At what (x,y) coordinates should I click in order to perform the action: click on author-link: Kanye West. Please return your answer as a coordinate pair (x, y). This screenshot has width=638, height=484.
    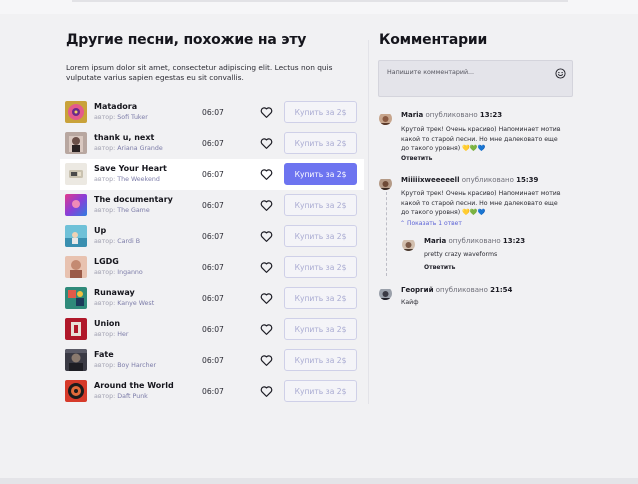
    Looking at the image, I should click on (135, 303).